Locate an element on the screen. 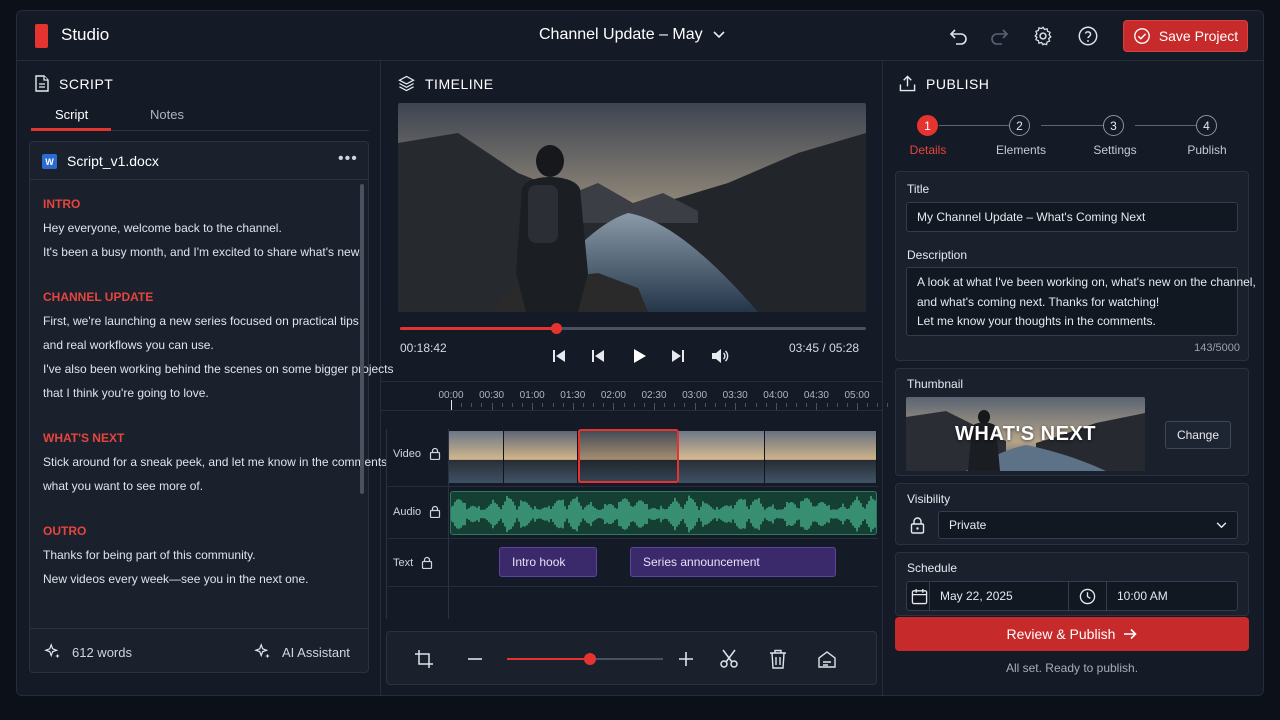 This screenshot has height=720, width=1280. gear-icon is located at coordinates (1043, 36).